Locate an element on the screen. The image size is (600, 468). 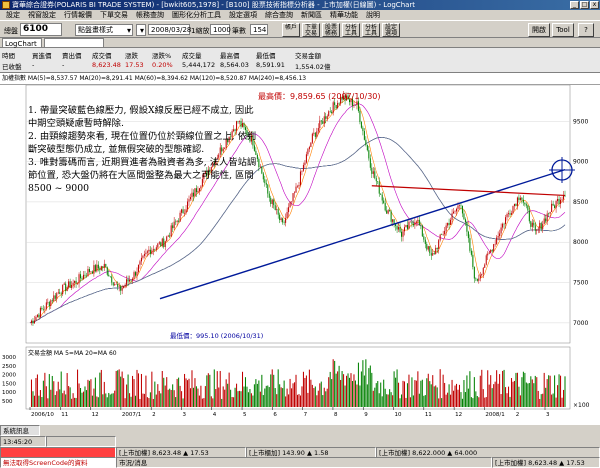
analysis-tool-button: 分析工具 is located at coordinates (351, 30).